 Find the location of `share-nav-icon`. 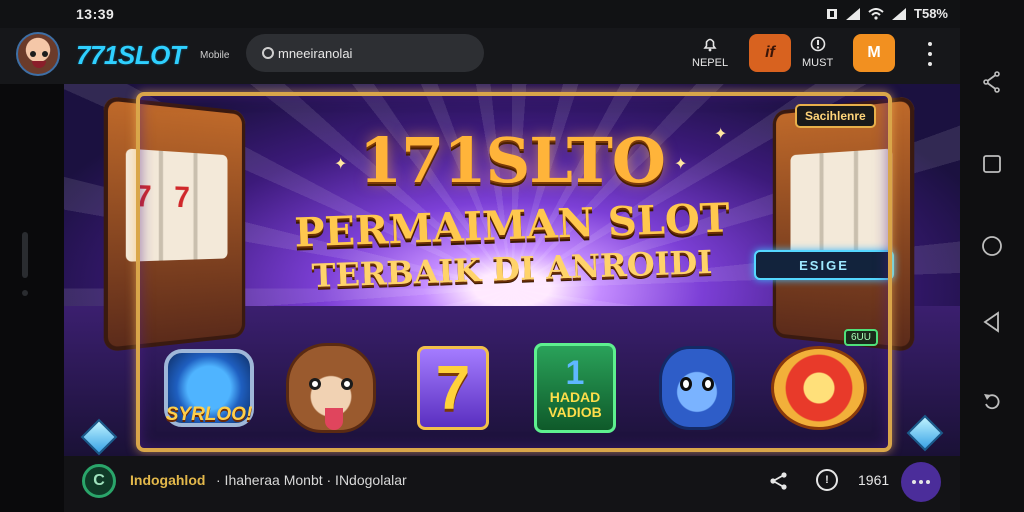

share-nav-icon is located at coordinates (992, 82).